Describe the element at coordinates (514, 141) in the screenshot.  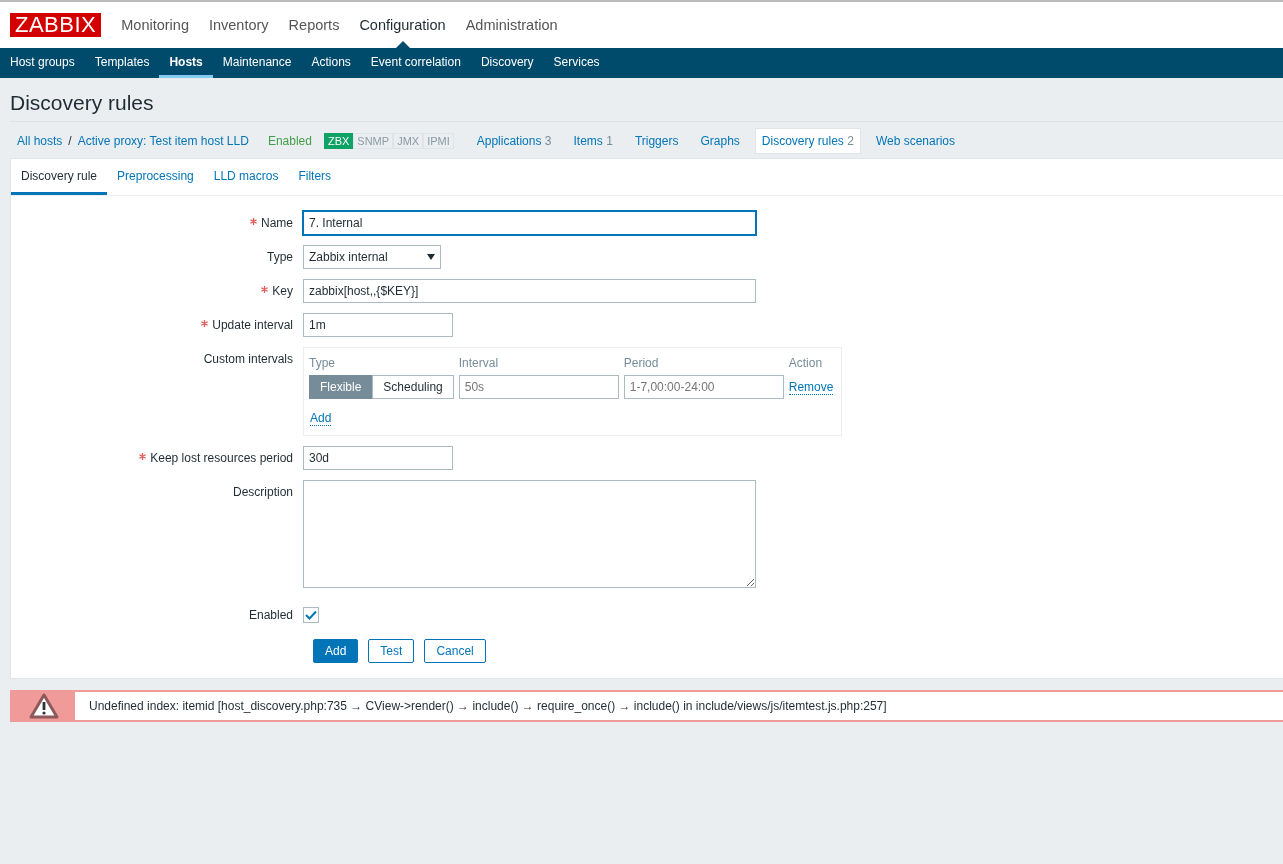
I see `host-tab: Applications 3` at that location.